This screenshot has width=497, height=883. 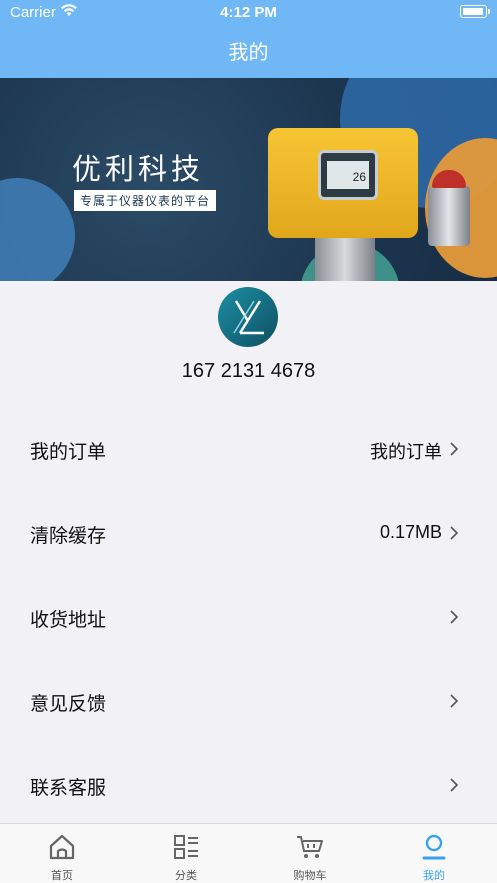 I want to click on menu-item-label: 收货地址, so click(x=68, y=620).